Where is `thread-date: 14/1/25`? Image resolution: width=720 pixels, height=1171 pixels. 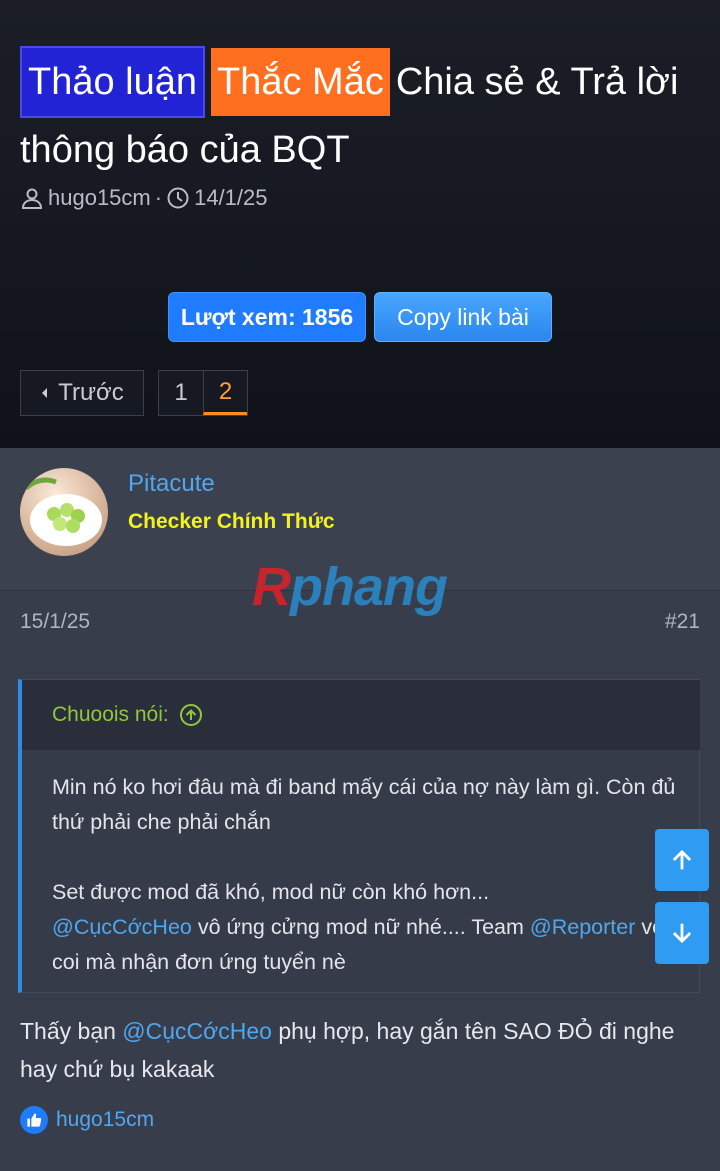
thread-date: 14/1/25 is located at coordinates (231, 197).